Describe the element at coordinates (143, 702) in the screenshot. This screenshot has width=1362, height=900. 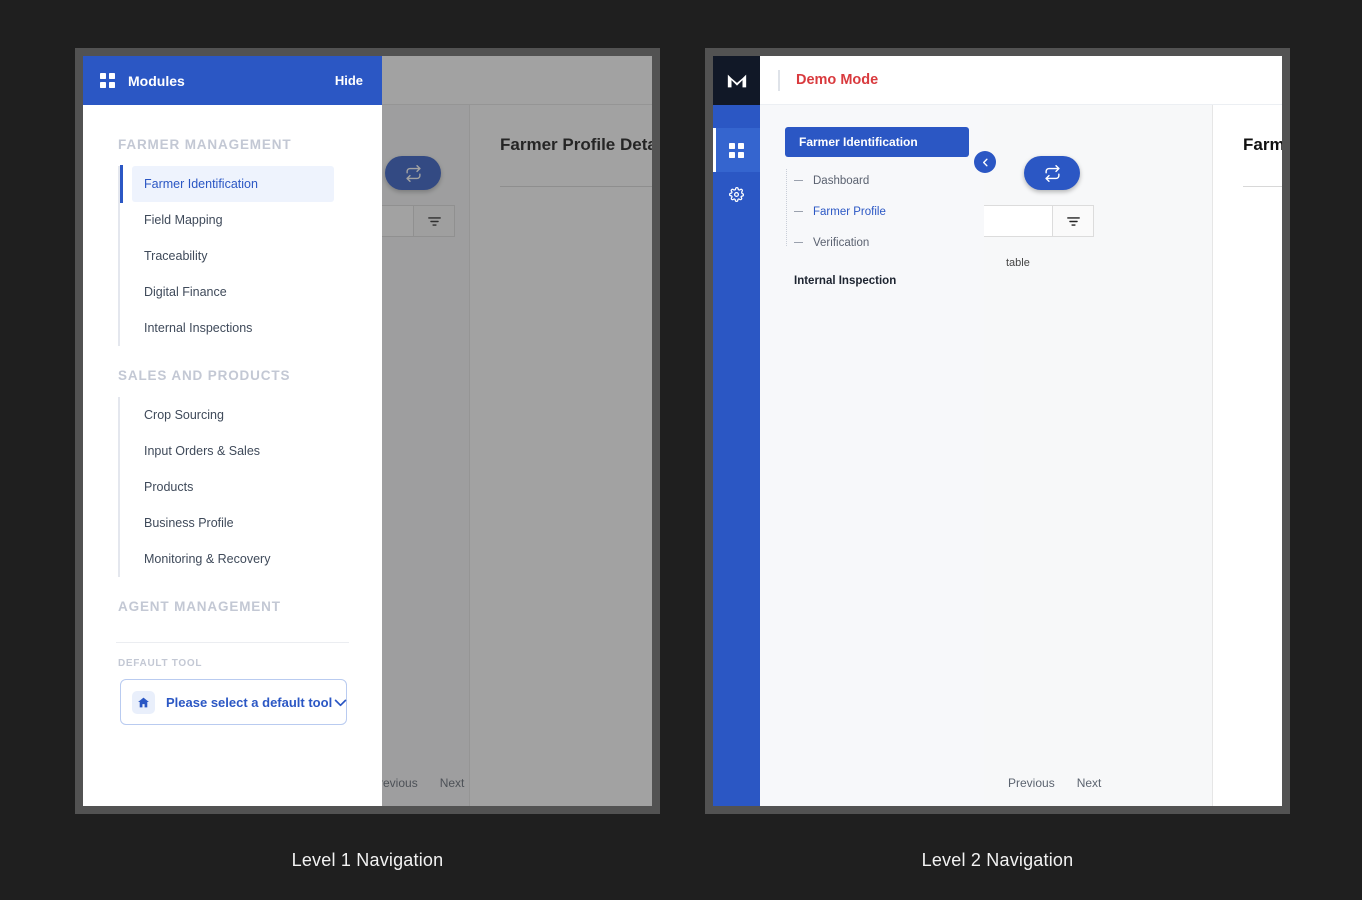
I see `home-icon` at that location.